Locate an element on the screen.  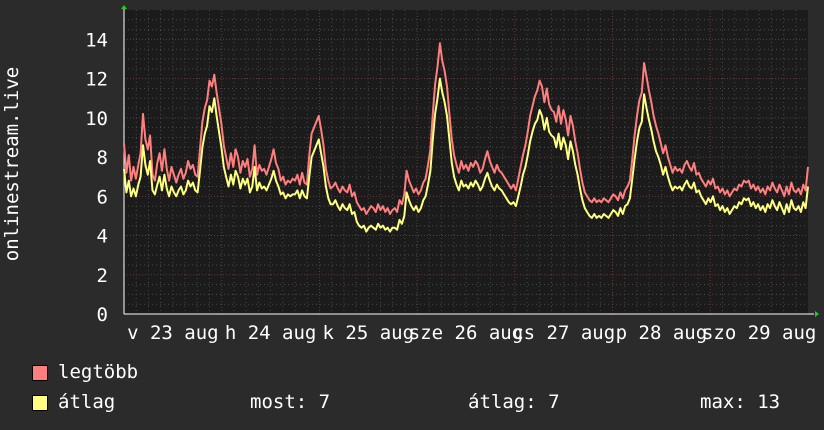
stat-average: átlag: 7 is located at coordinates (514, 402).